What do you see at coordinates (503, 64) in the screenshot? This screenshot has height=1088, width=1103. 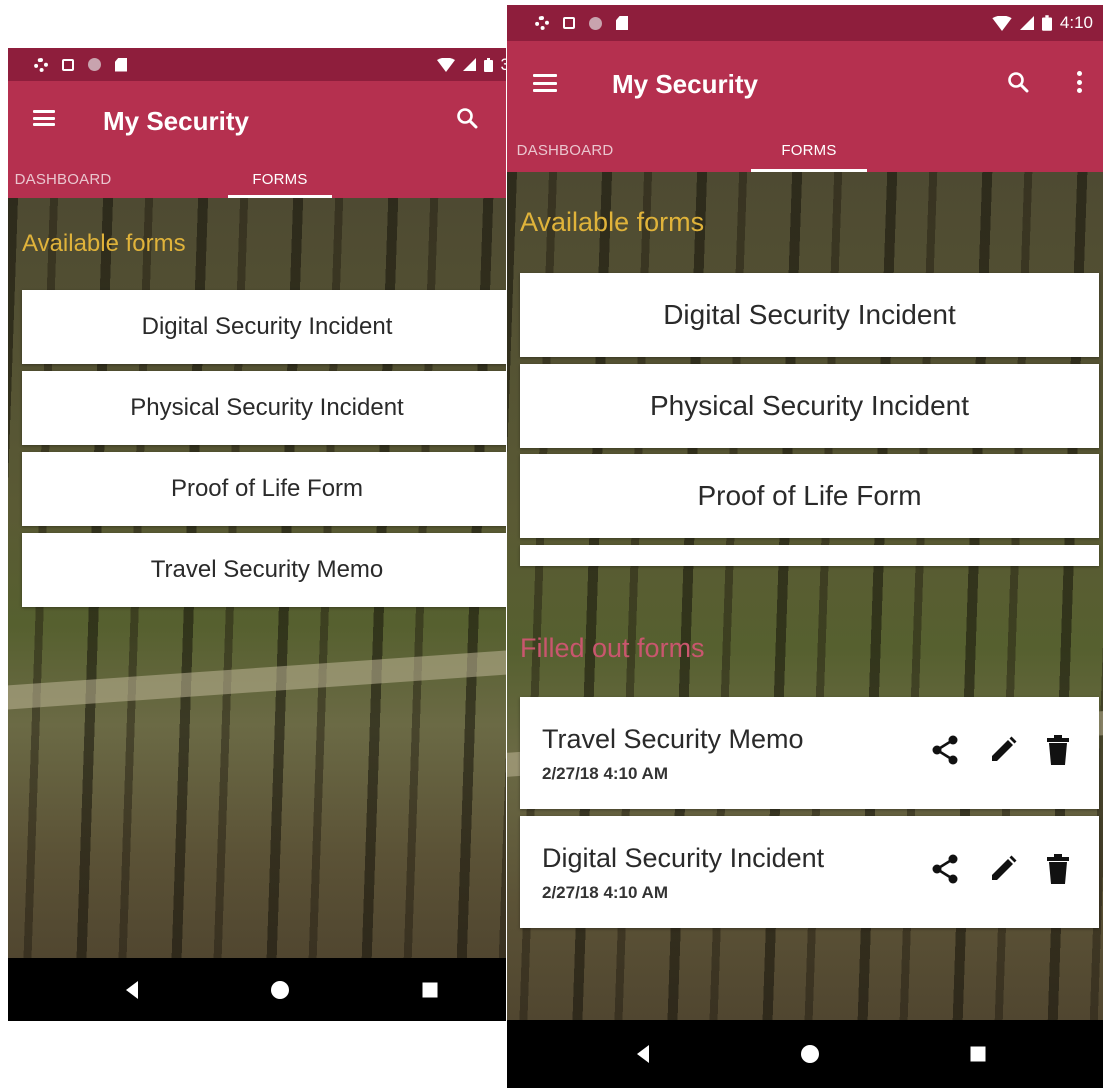 I see `status-time: 3` at bounding box center [503, 64].